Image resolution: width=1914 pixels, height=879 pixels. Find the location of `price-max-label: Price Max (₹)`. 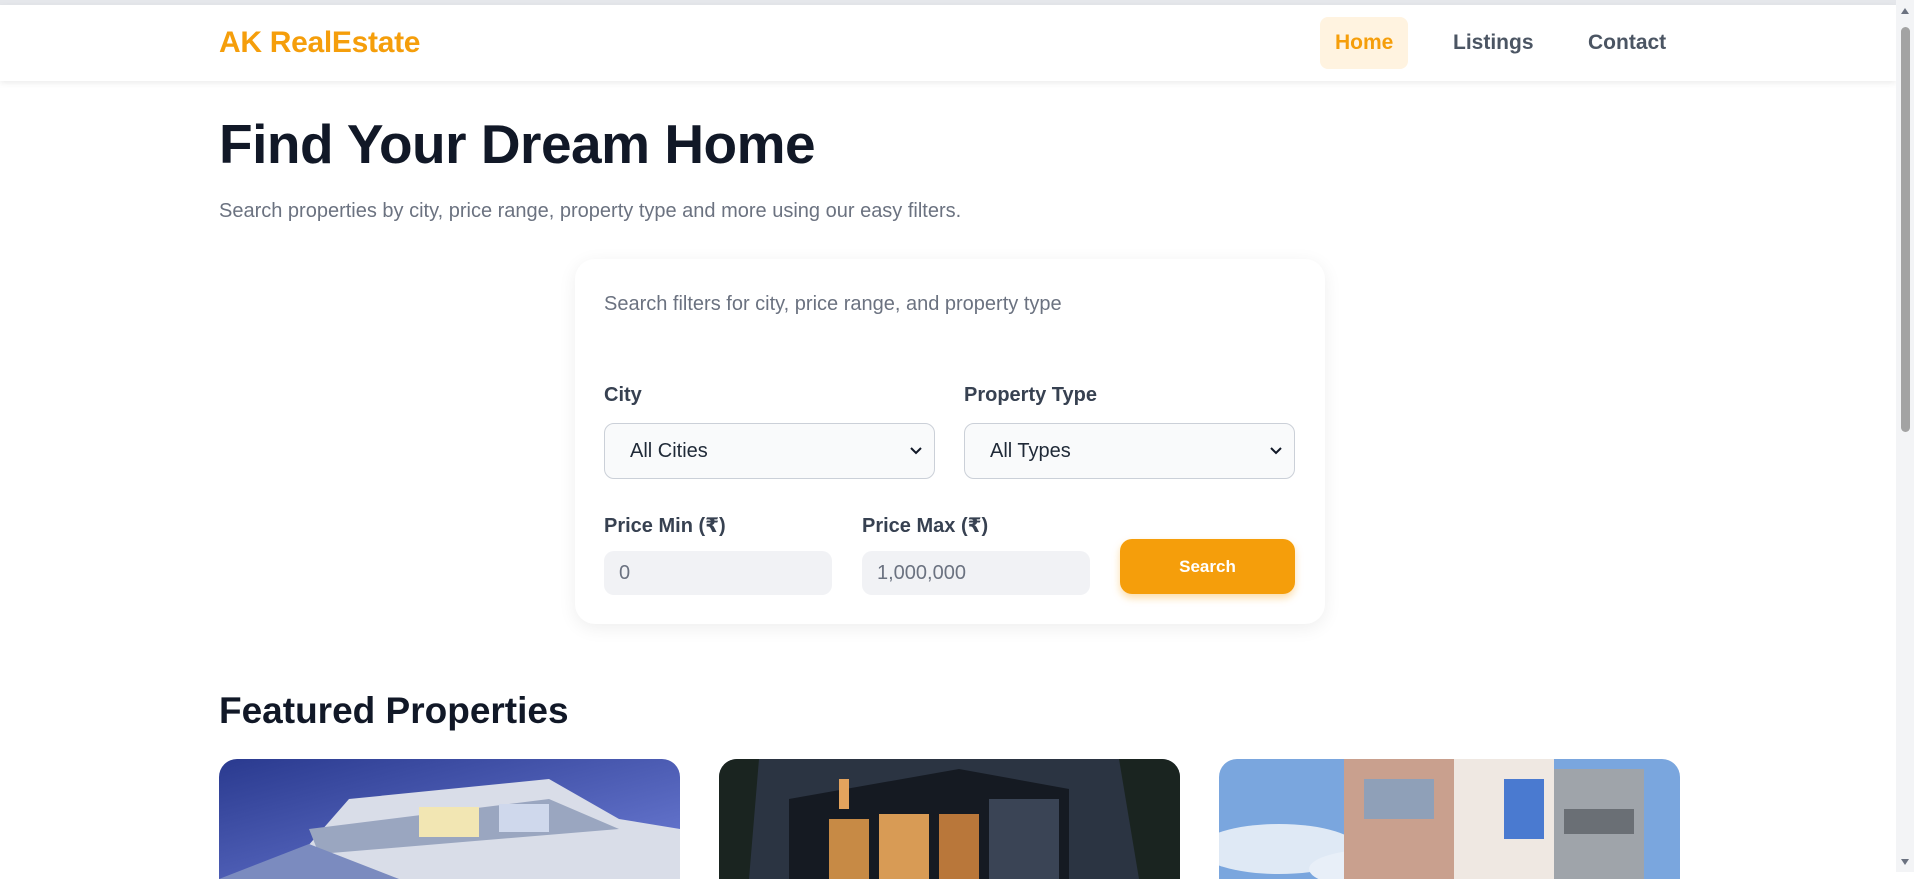

price-max-label: Price Max (₹) is located at coordinates (925, 526).